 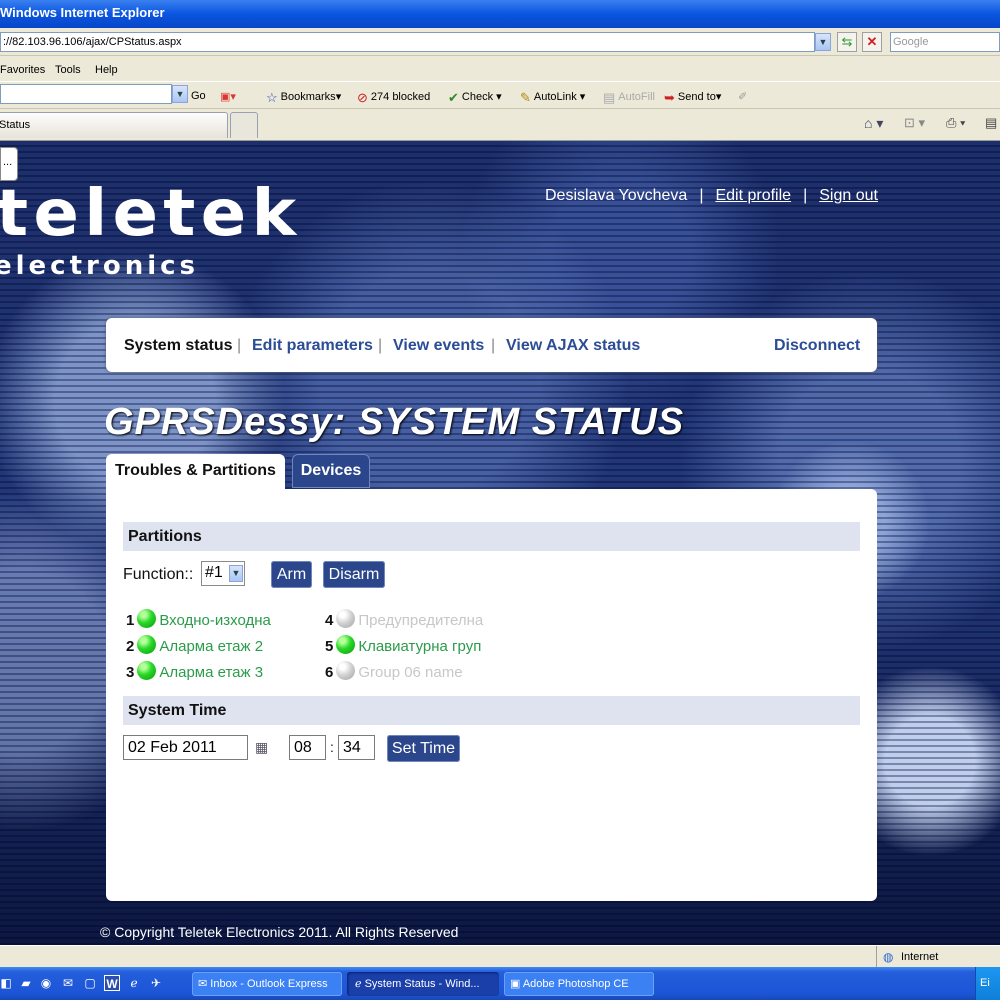 I want to click on partition-item: 3 Аларма етаж 3, so click(x=194, y=671).